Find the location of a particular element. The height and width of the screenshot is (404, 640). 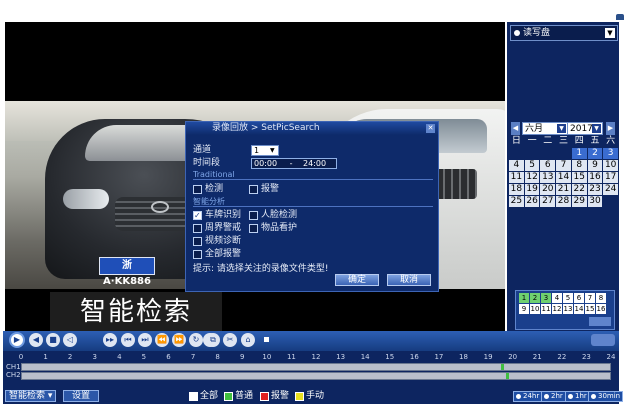

prev-file-icon: ⏪ is located at coordinates (162, 340).